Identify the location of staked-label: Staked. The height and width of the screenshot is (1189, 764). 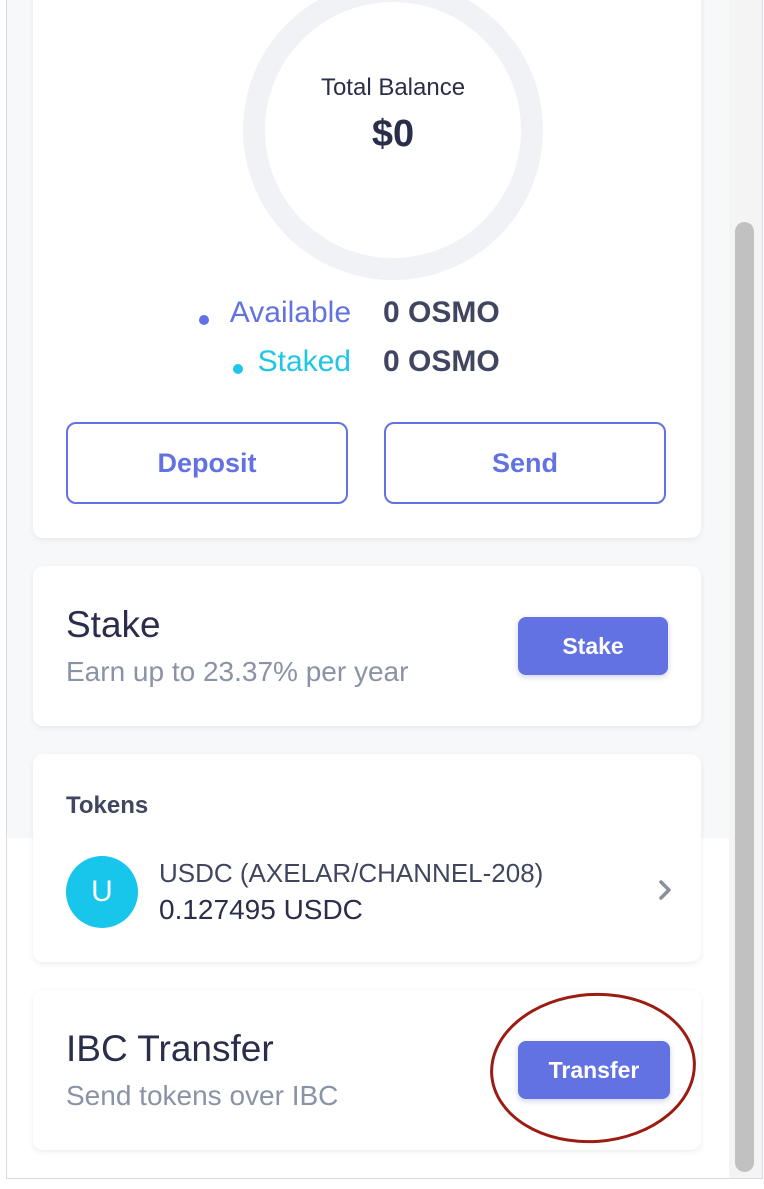
(304, 361).